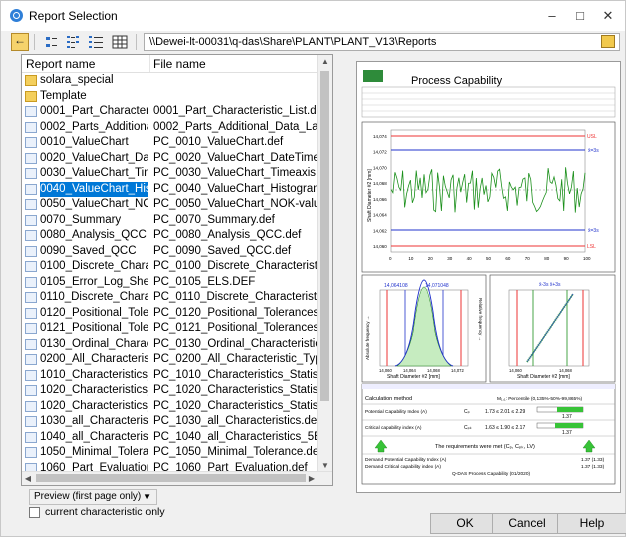 The height and width of the screenshot is (537, 626). I want to click on scroll-left-icon: ◀, so click(28, 478).